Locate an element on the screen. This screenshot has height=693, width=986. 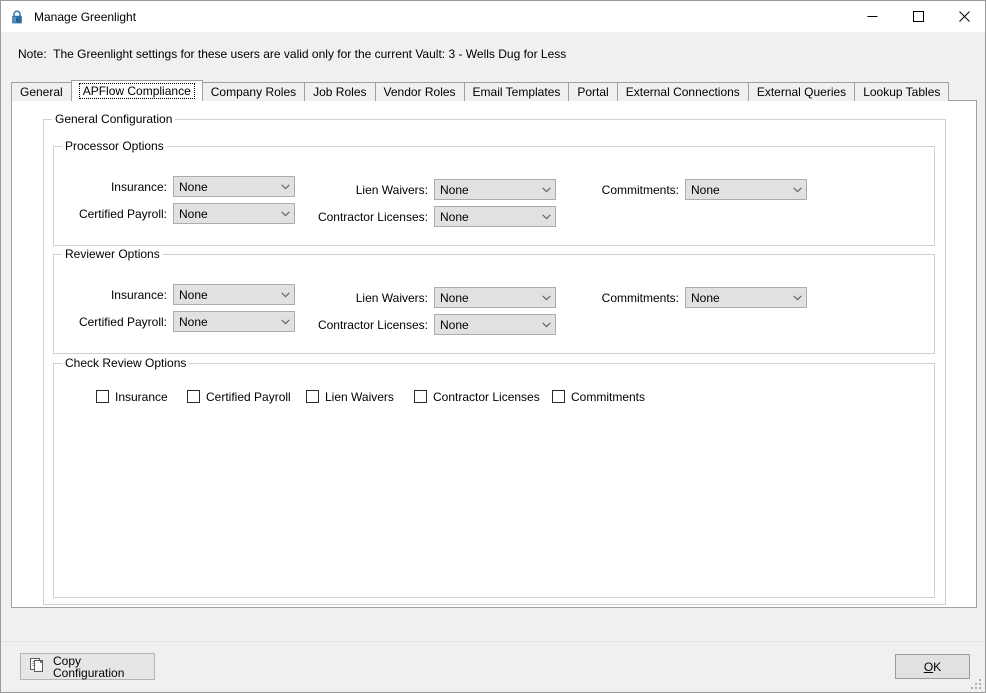
tab-vendor-roles: Vendor Roles is located at coordinates (419, 91).